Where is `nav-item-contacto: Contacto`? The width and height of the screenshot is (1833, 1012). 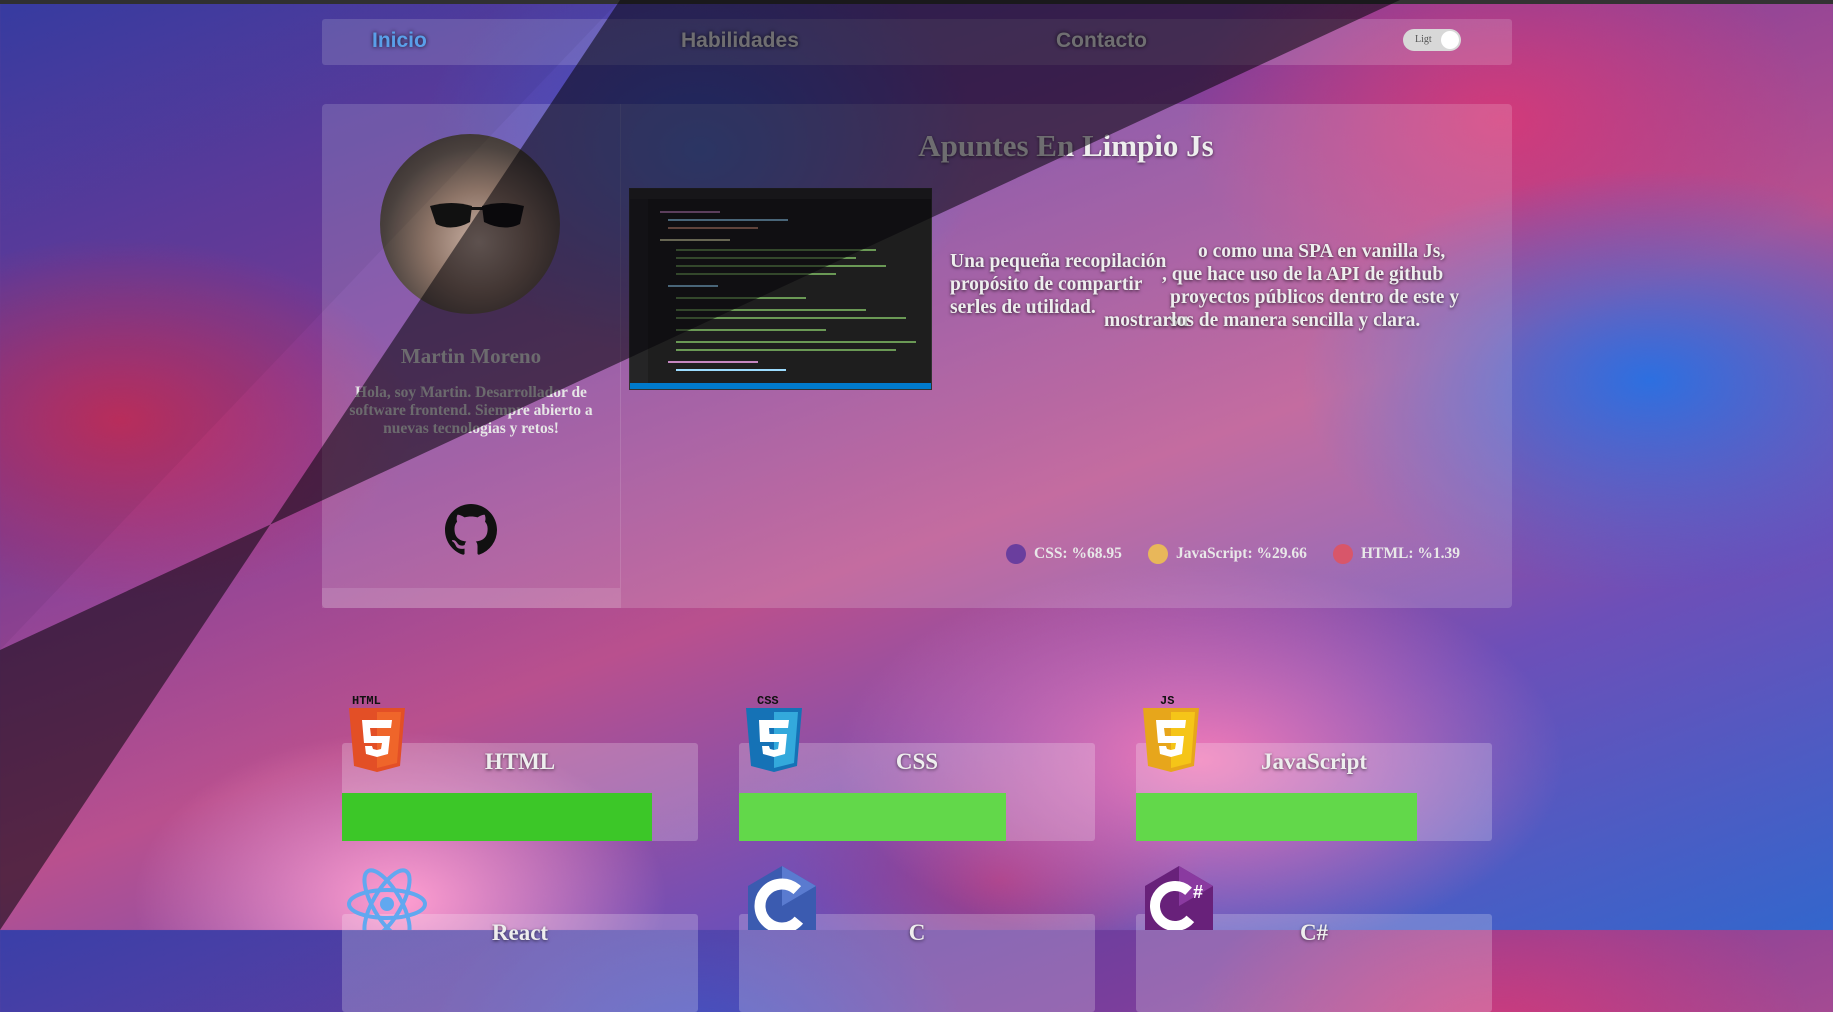
nav-item-contacto: Contacto is located at coordinates (1101, 41).